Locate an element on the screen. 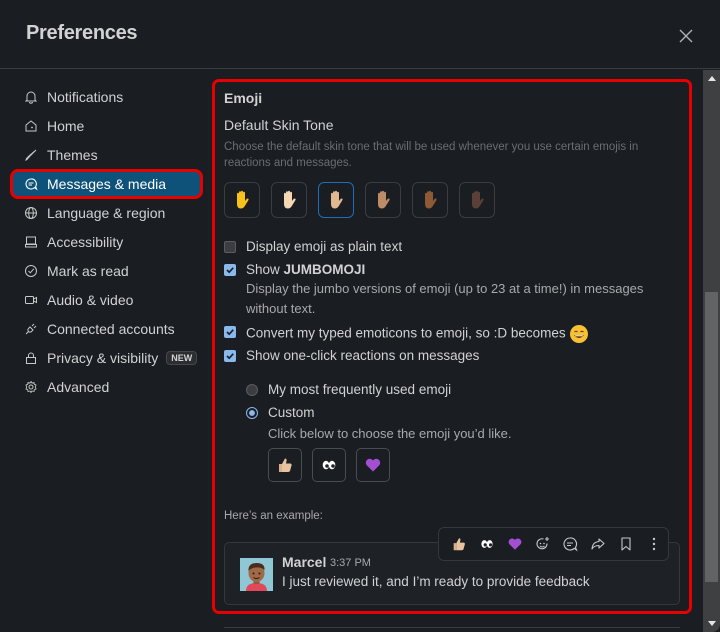 This screenshot has width=720, height=632. skin-tone-dark-button is located at coordinates (477, 200).